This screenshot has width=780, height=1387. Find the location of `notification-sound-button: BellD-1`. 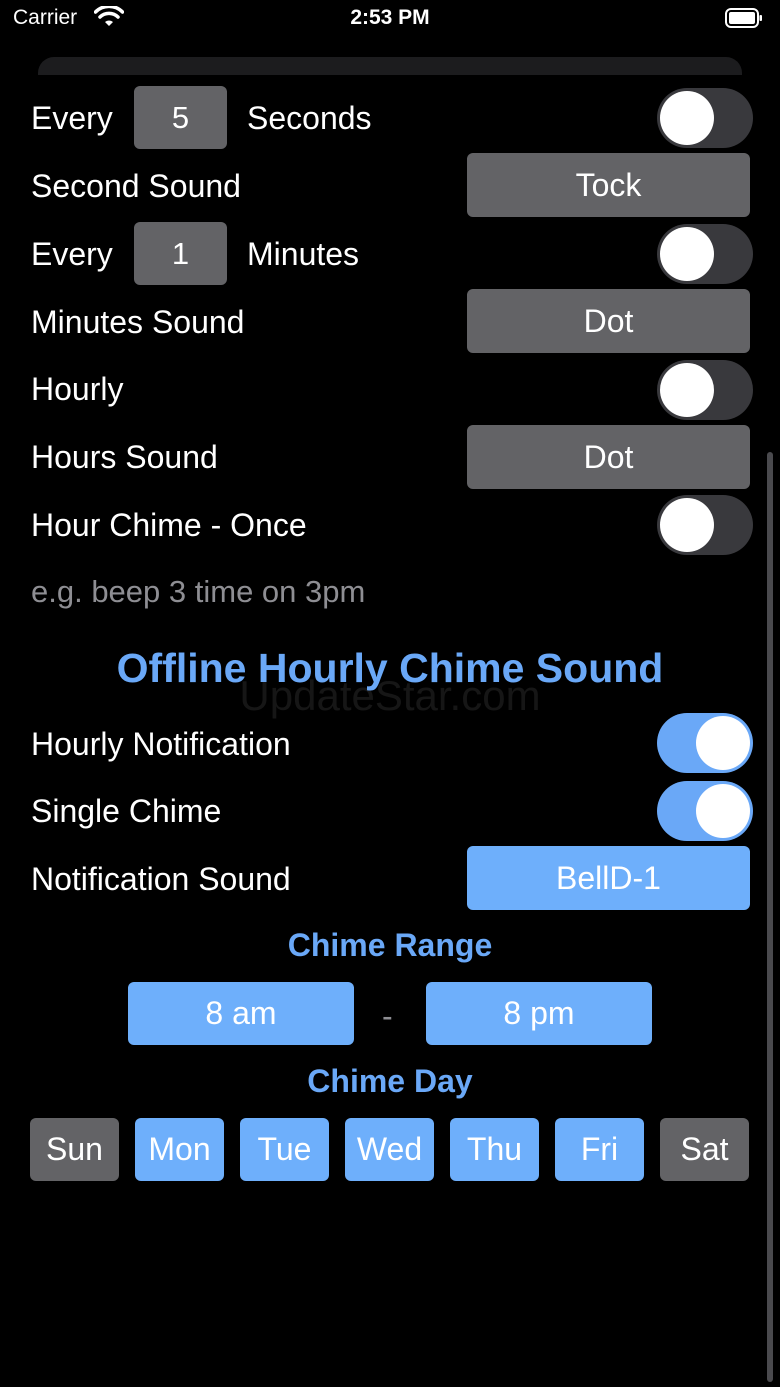

notification-sound-button: BellD-1 is located at coordinates (608, 878).